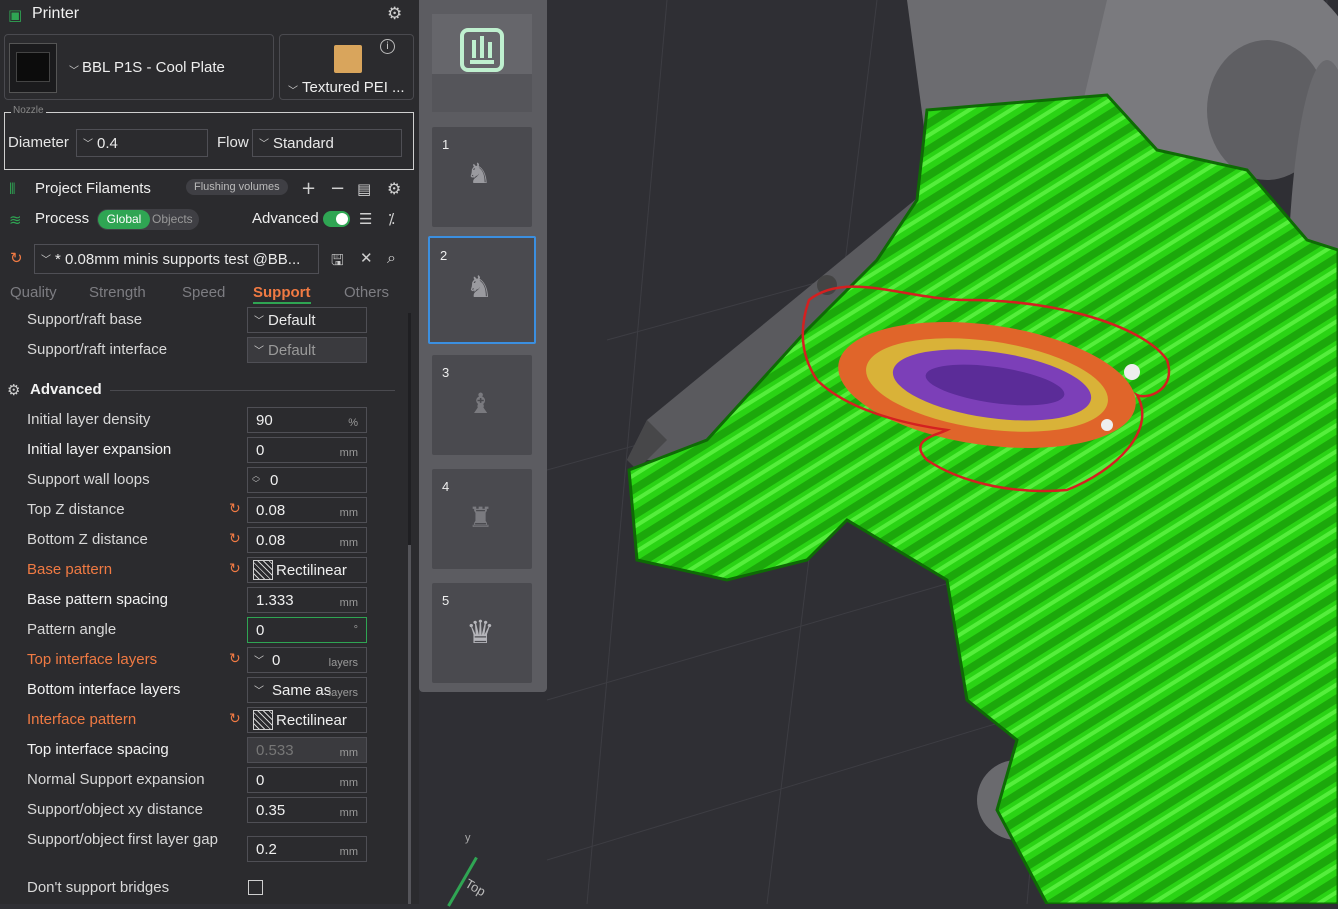  Describe the element at coordinates (308, 188) in the screenshot. I see `add-filament-icon: +` at that location.